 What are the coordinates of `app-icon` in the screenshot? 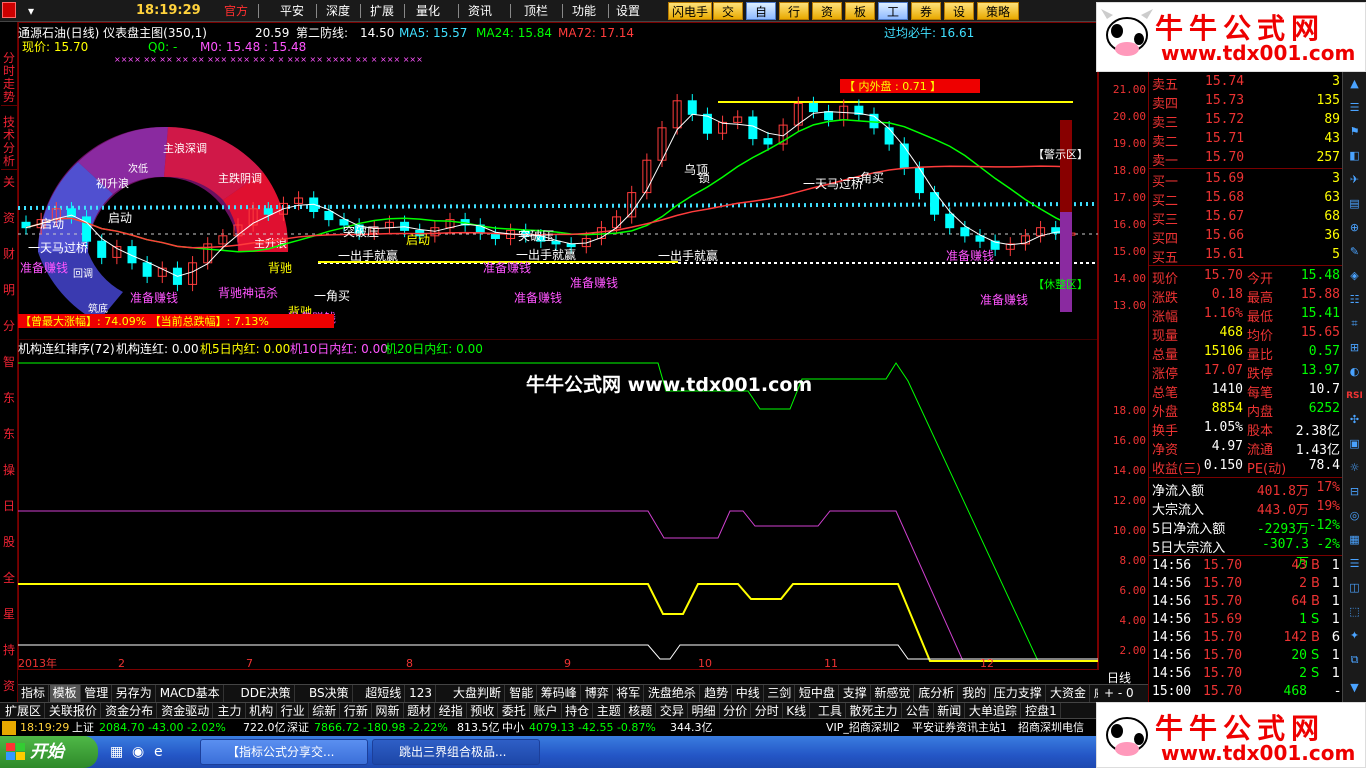 It's located at (9, 10).